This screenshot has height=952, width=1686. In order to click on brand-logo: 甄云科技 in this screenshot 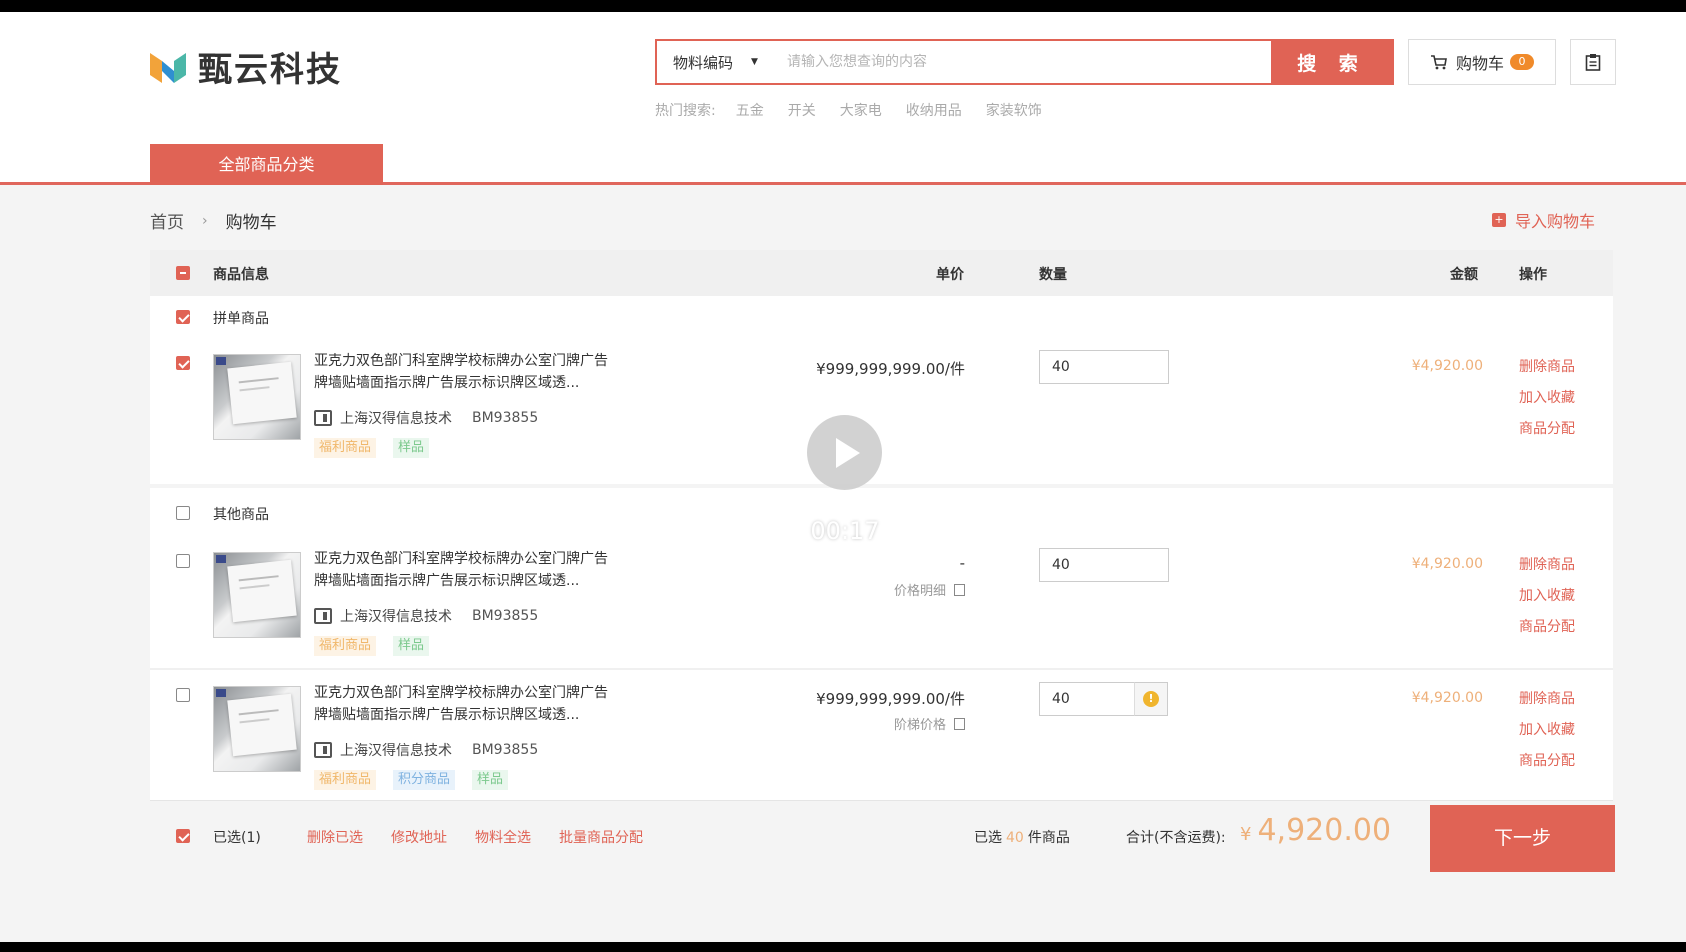, I will do `click(245, 66)`.